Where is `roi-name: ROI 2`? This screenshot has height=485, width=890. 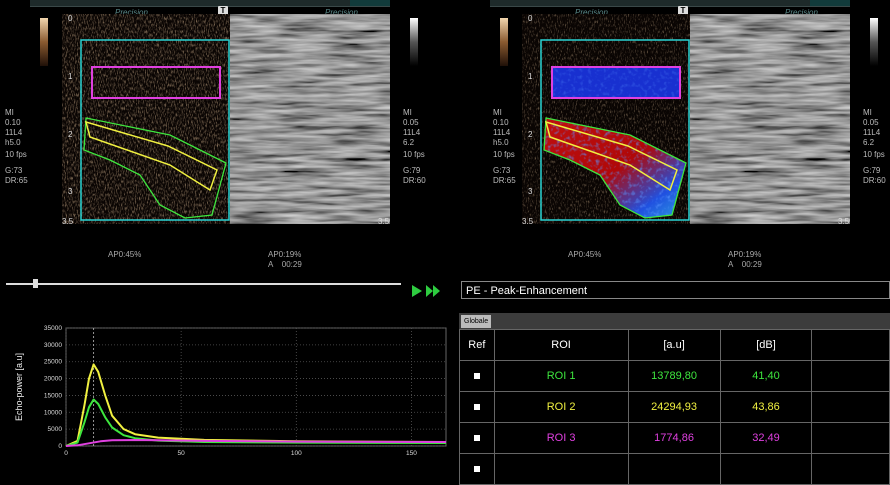
roi-name: ROI 2 is located at coordinates (561, 407).